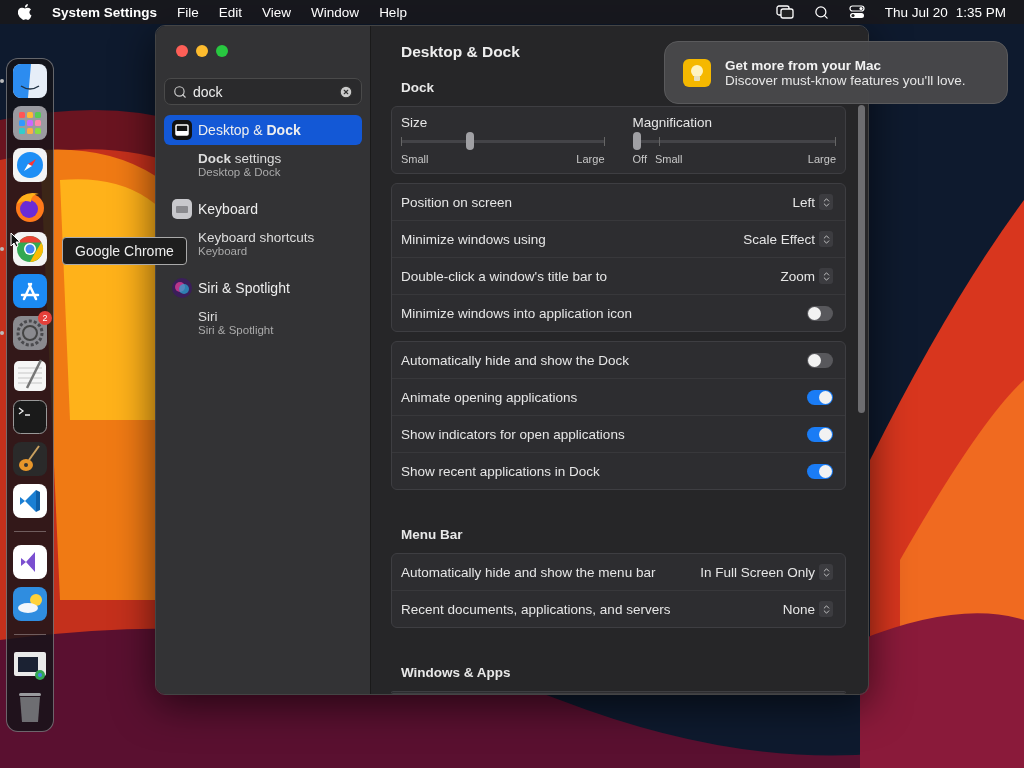  Describe the element at coordinates (669, 159) in the screenshot. I see `slider-mid-label: Small` at that location.